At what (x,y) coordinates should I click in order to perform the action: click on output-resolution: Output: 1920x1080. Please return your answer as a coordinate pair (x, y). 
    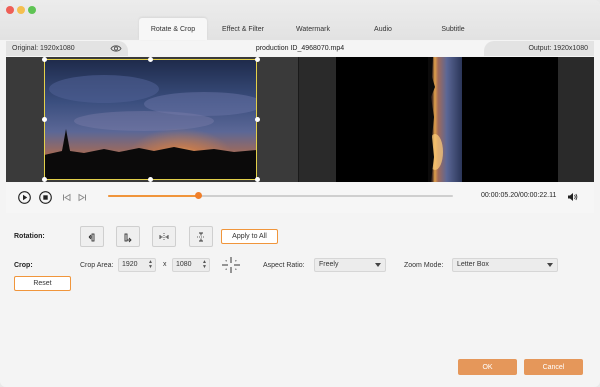
    Looking at the image, I should click on (539, 48).